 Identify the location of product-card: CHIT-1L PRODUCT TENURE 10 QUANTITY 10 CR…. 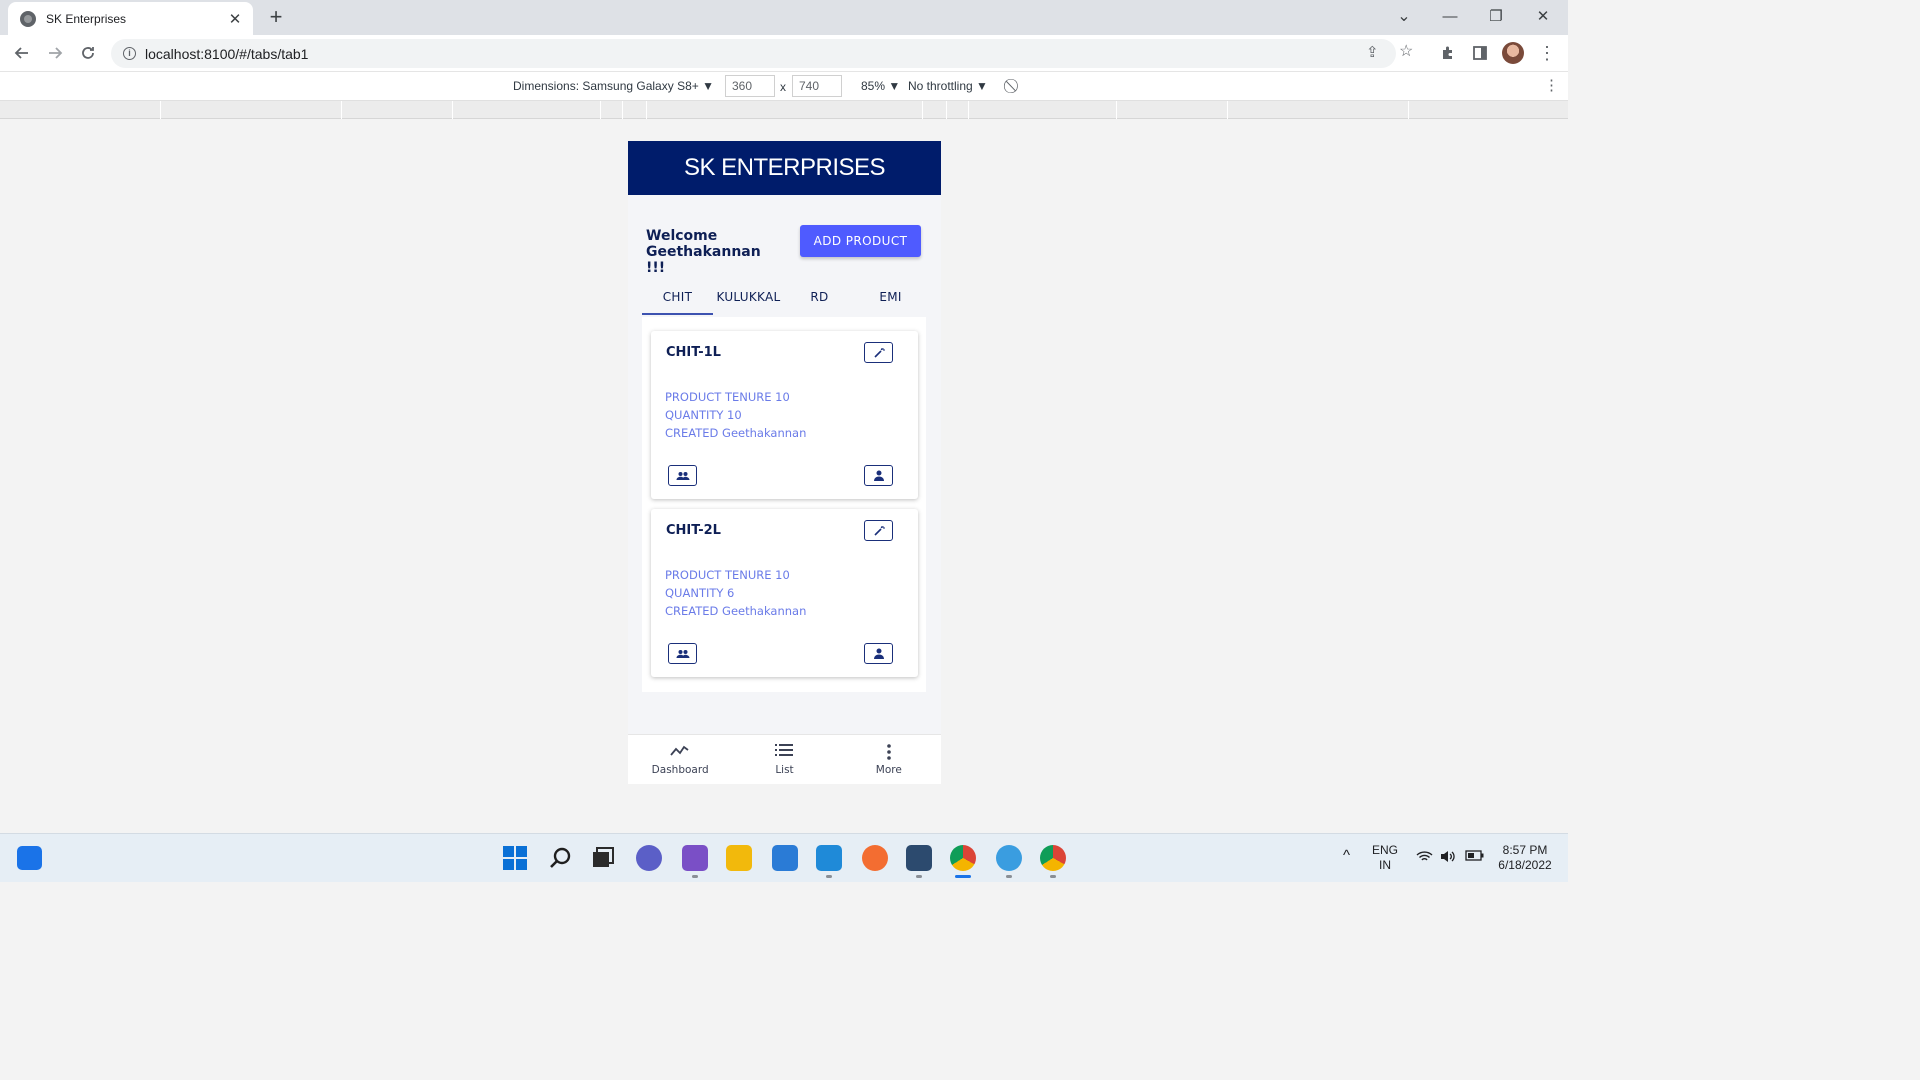
(784, 415).